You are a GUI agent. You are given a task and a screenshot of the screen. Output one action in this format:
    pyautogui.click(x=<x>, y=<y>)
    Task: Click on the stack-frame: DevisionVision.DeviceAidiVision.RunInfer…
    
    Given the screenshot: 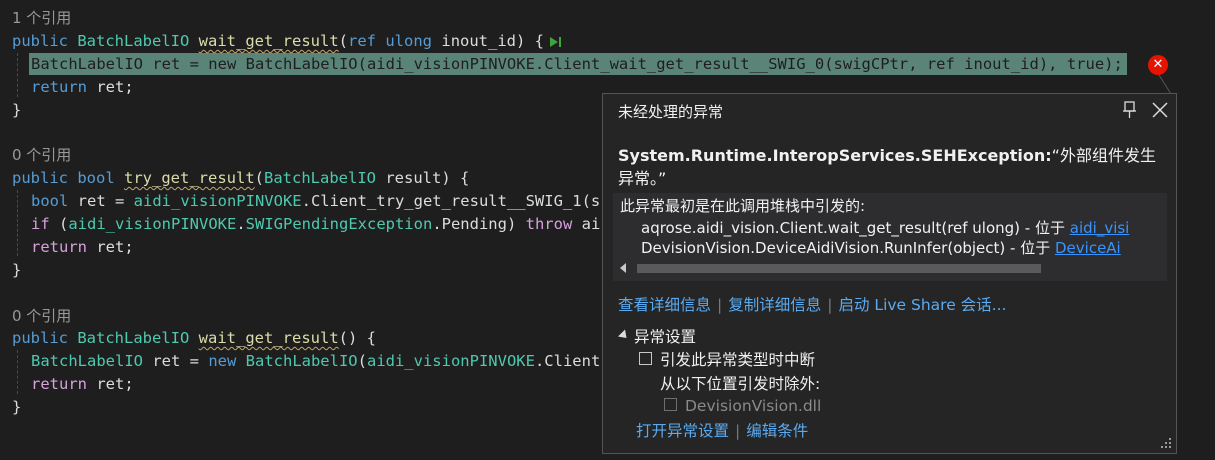 What is the action you would take?
    pyautogui.click(x=881, y=248)
    